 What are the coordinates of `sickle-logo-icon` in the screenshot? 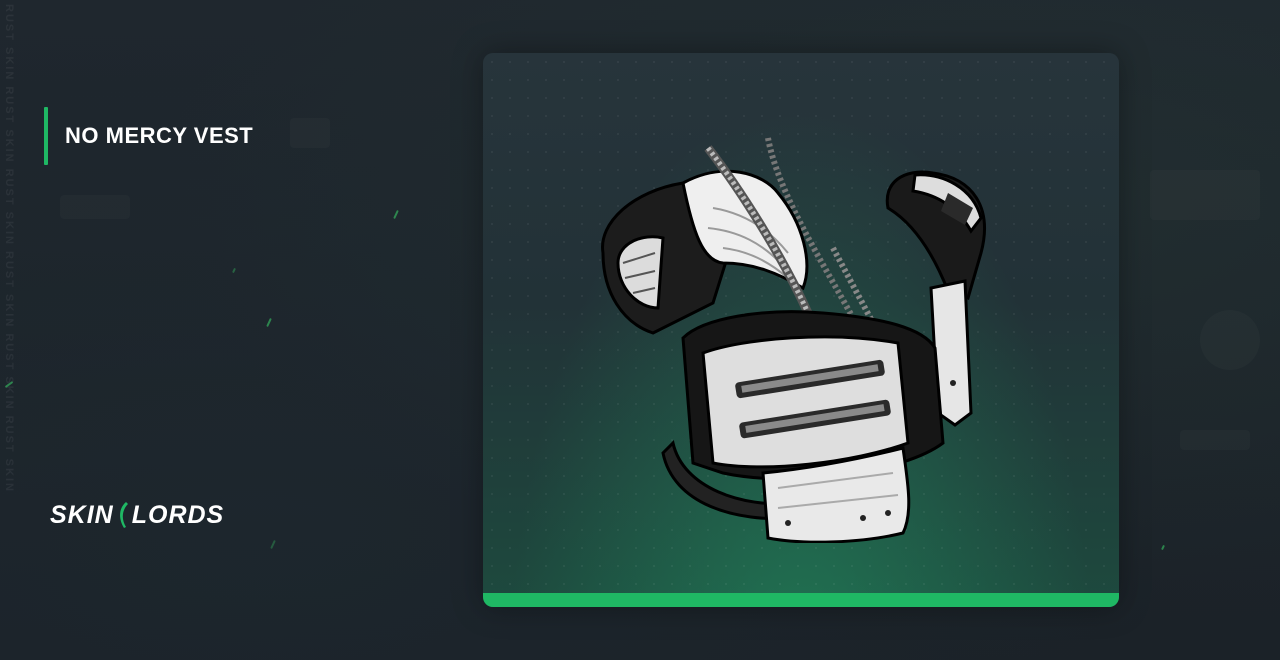 It's located at (123, 515).